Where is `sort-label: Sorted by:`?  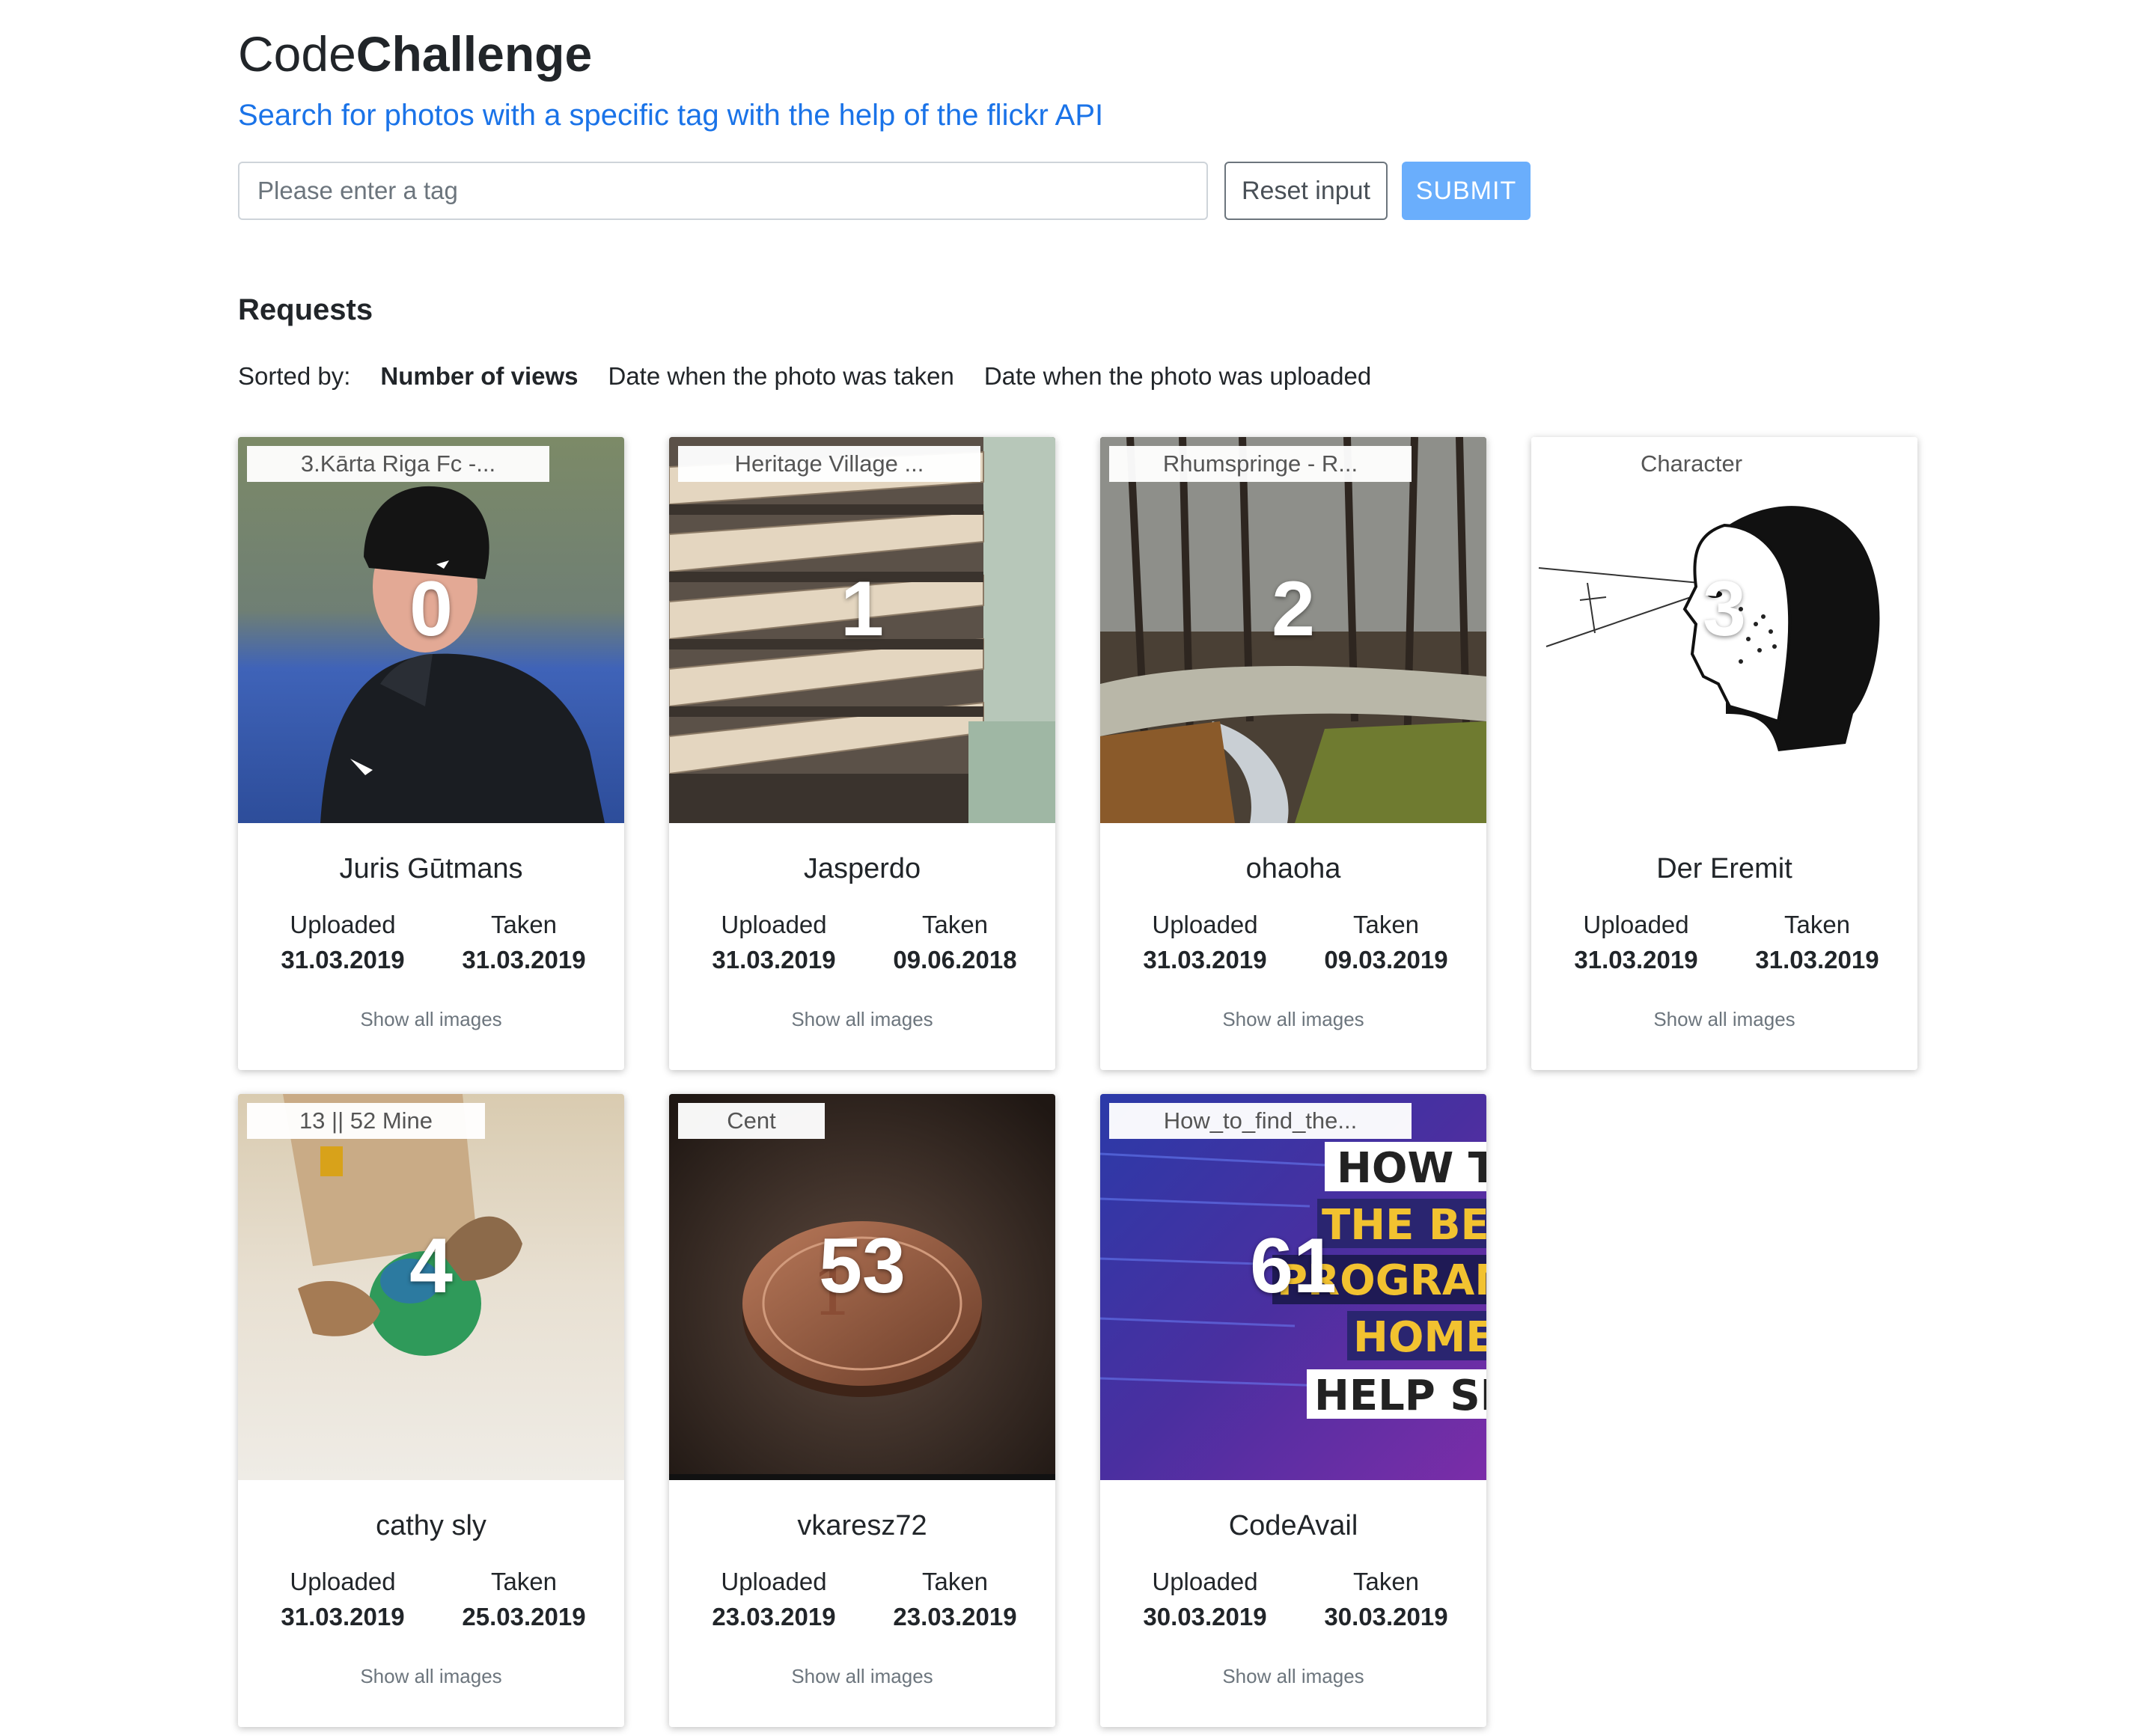 sort-label: Sorted by: is located at coordinates (295, 376).